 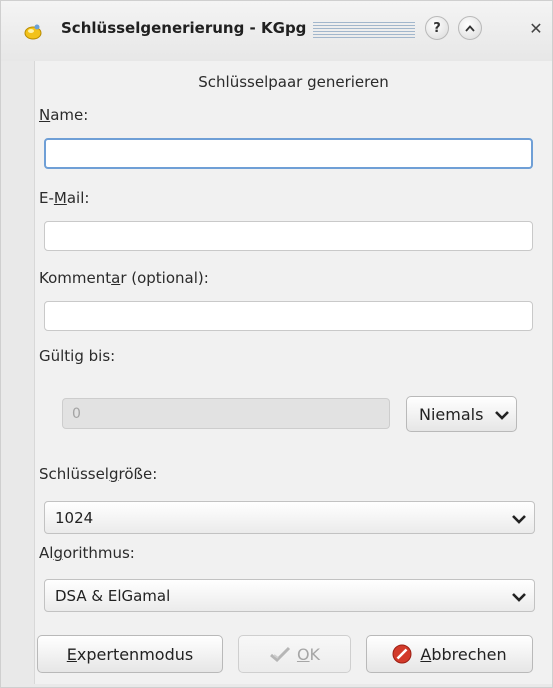 I want to click on shade-button, so click(x=470, y=28).